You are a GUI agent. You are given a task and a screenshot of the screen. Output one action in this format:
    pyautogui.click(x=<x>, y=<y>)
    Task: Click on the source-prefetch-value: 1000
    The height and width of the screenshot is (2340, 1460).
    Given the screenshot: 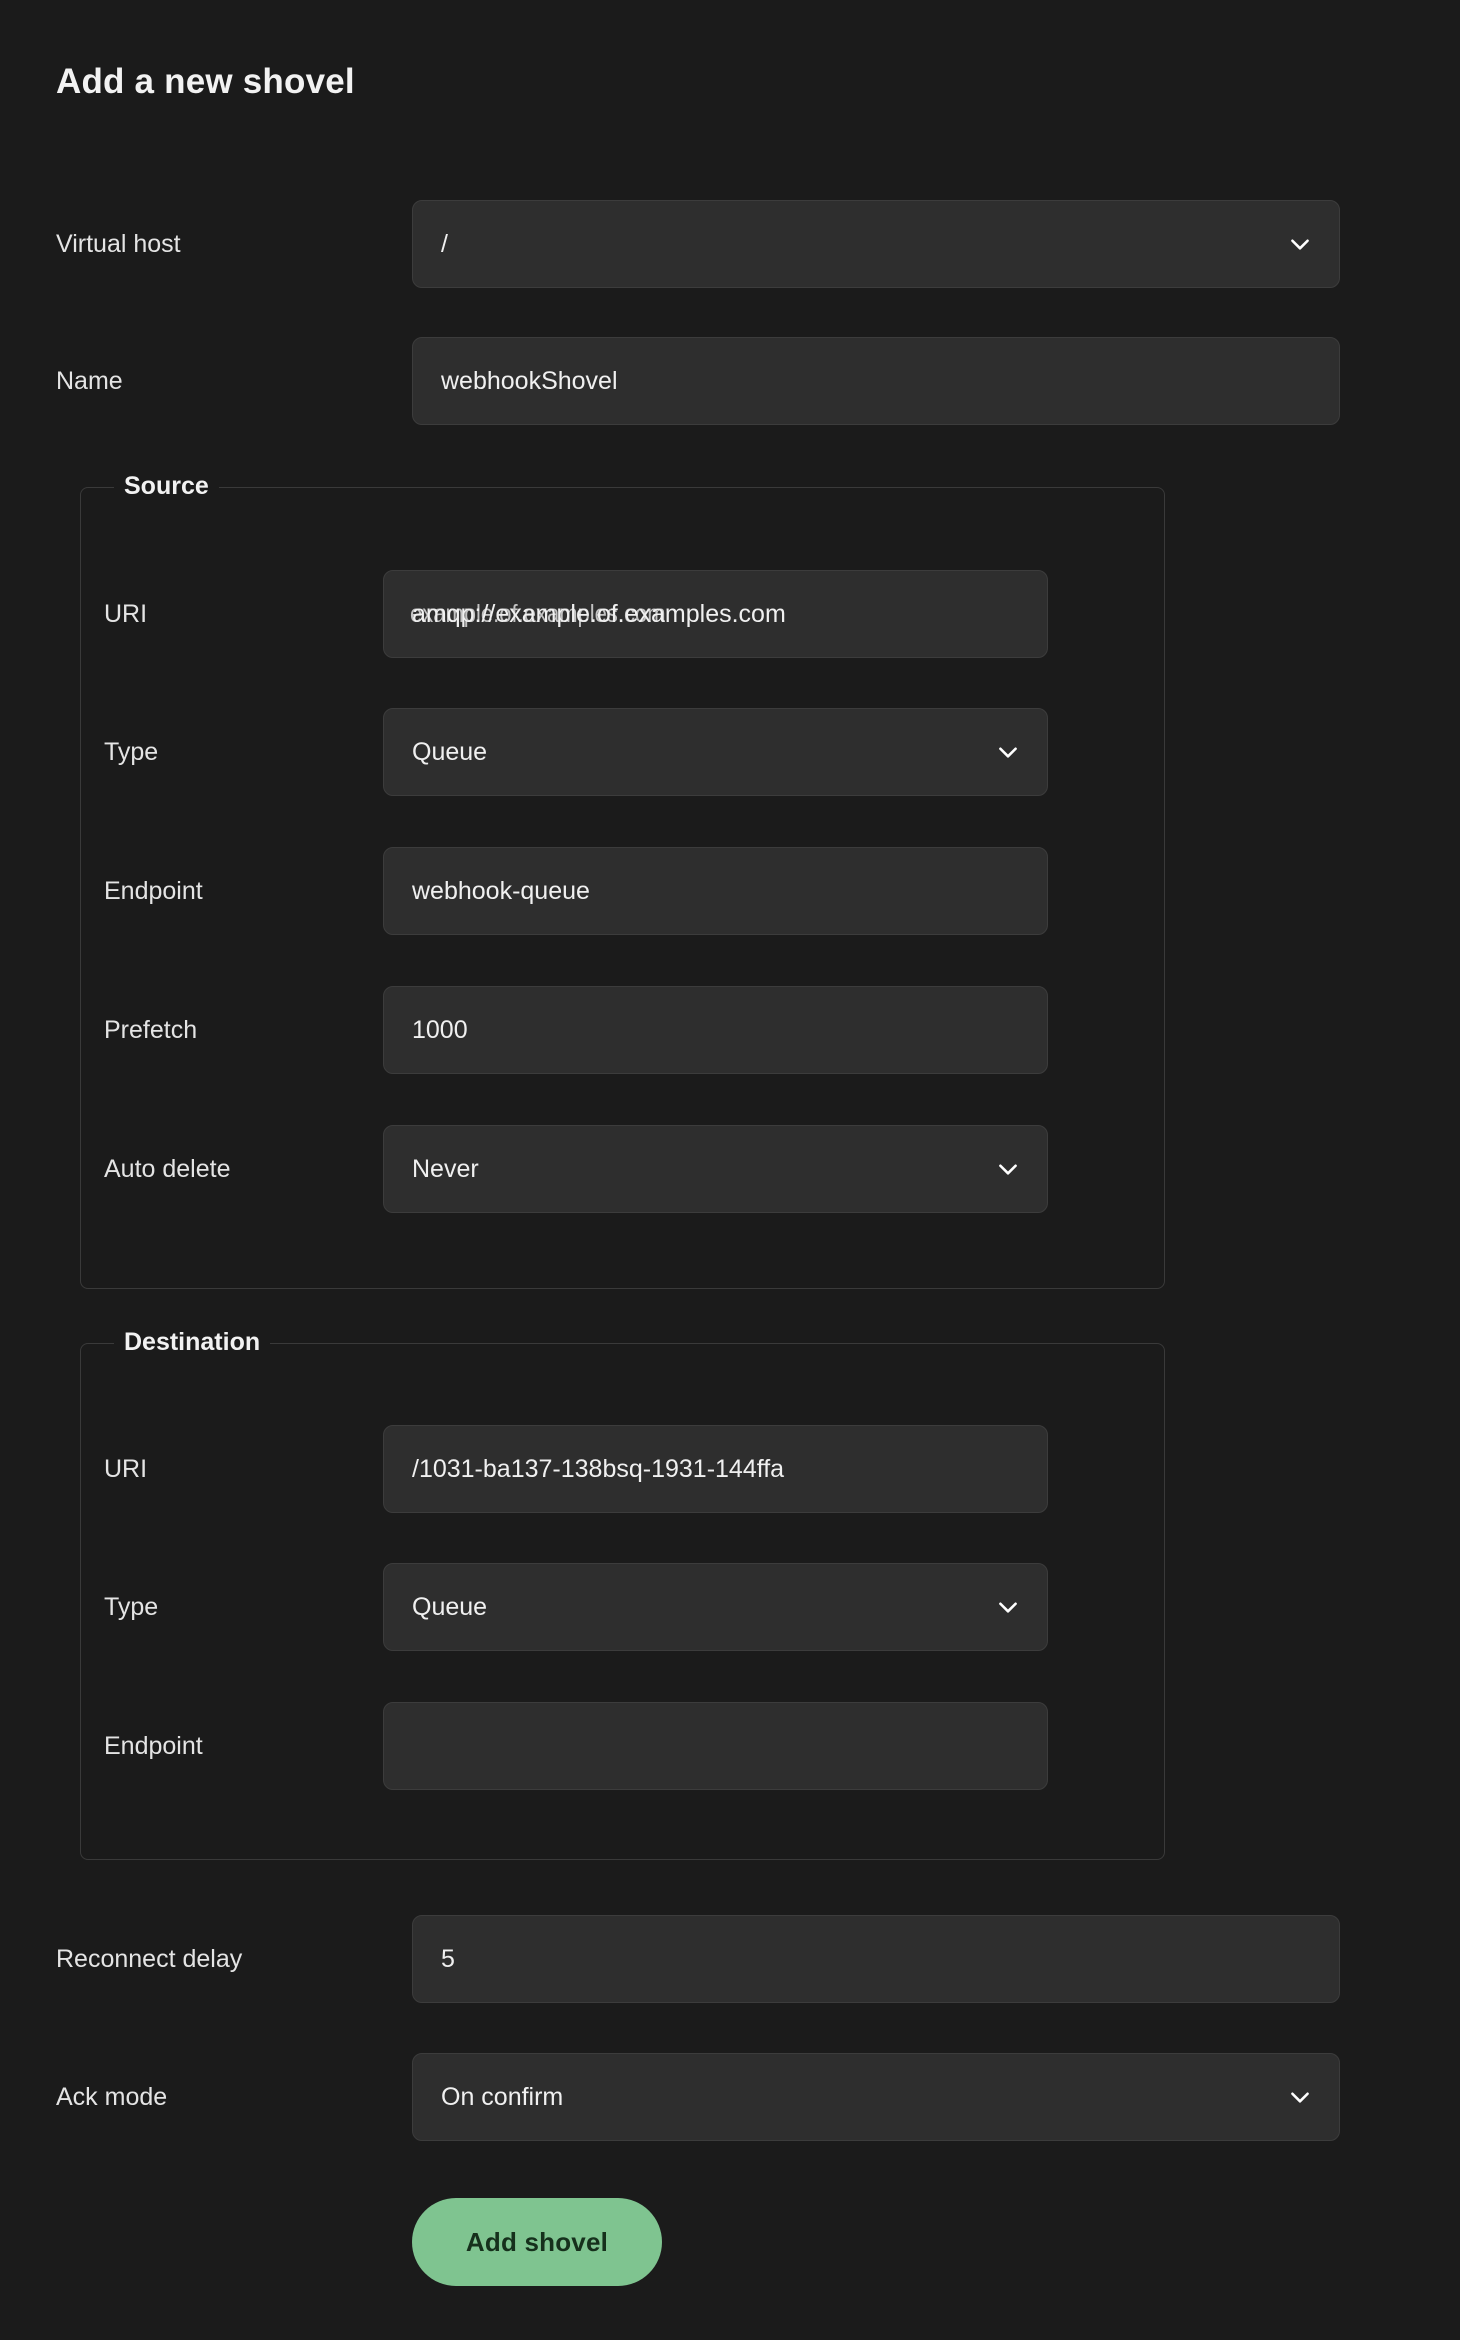 What is the action you would take?
    pyautogui.click(x=440, y=1029)
    